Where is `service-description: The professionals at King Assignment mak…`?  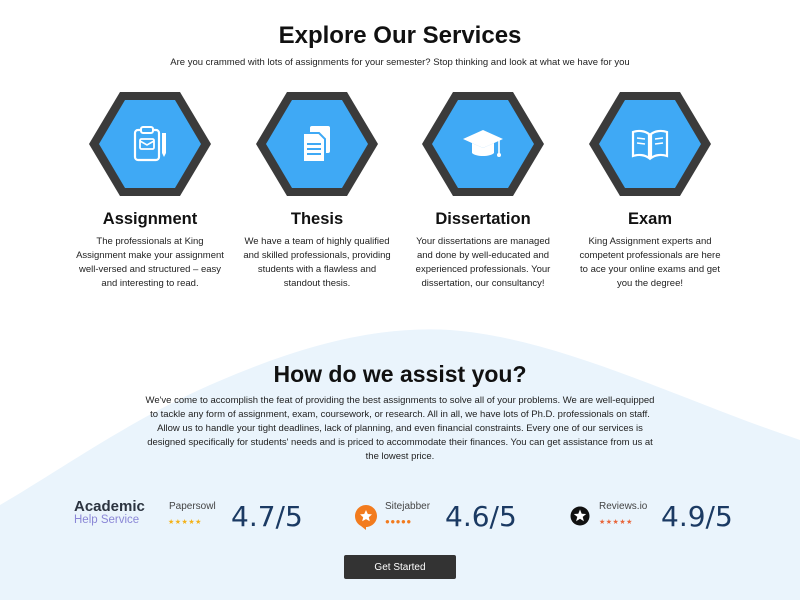 service-description: The professionals at King Assignment mak… is located at coordinates (150, 262).